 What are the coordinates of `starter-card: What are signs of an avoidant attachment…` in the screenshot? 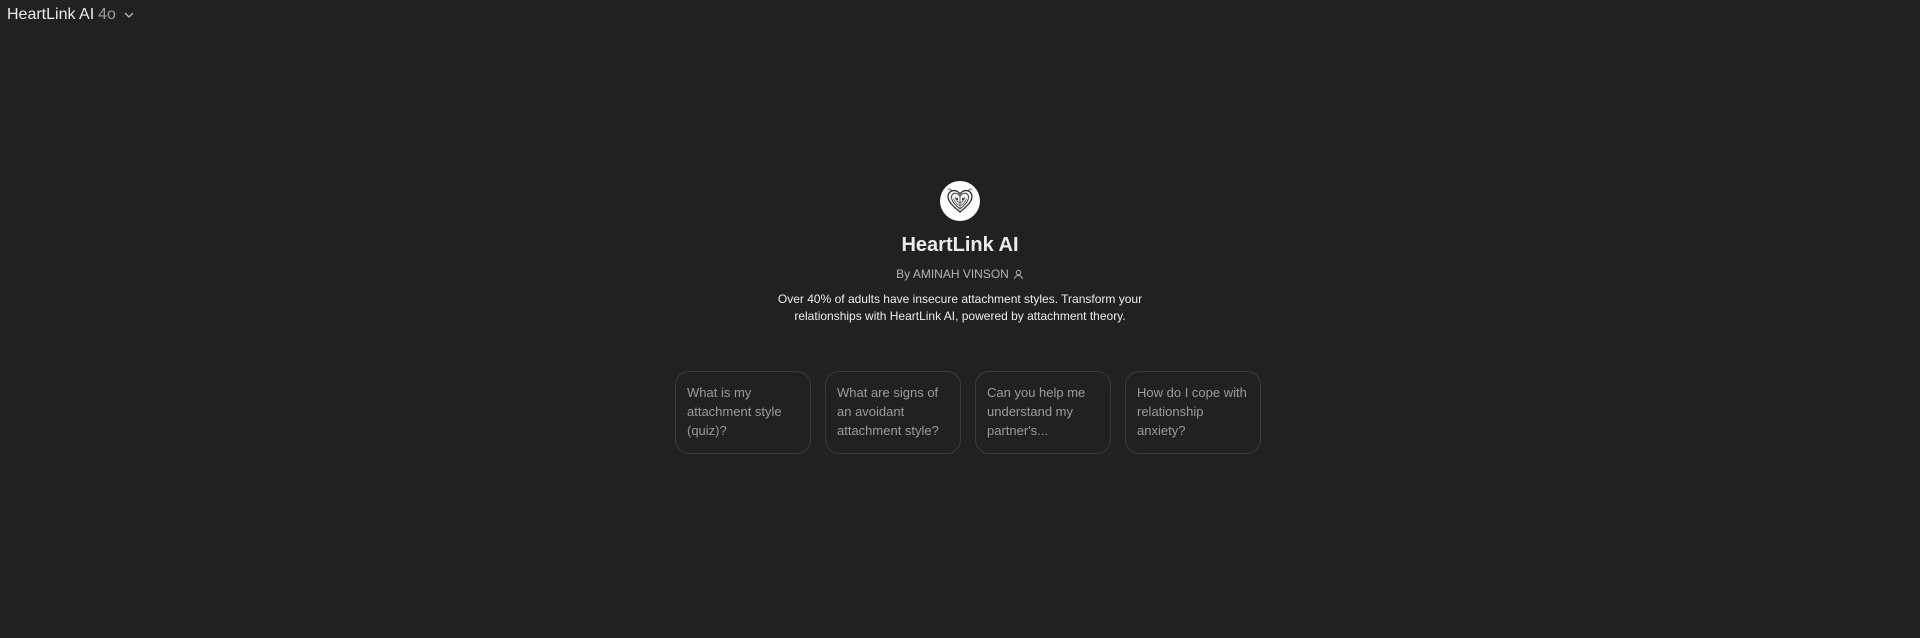 It's located at (893, 412).